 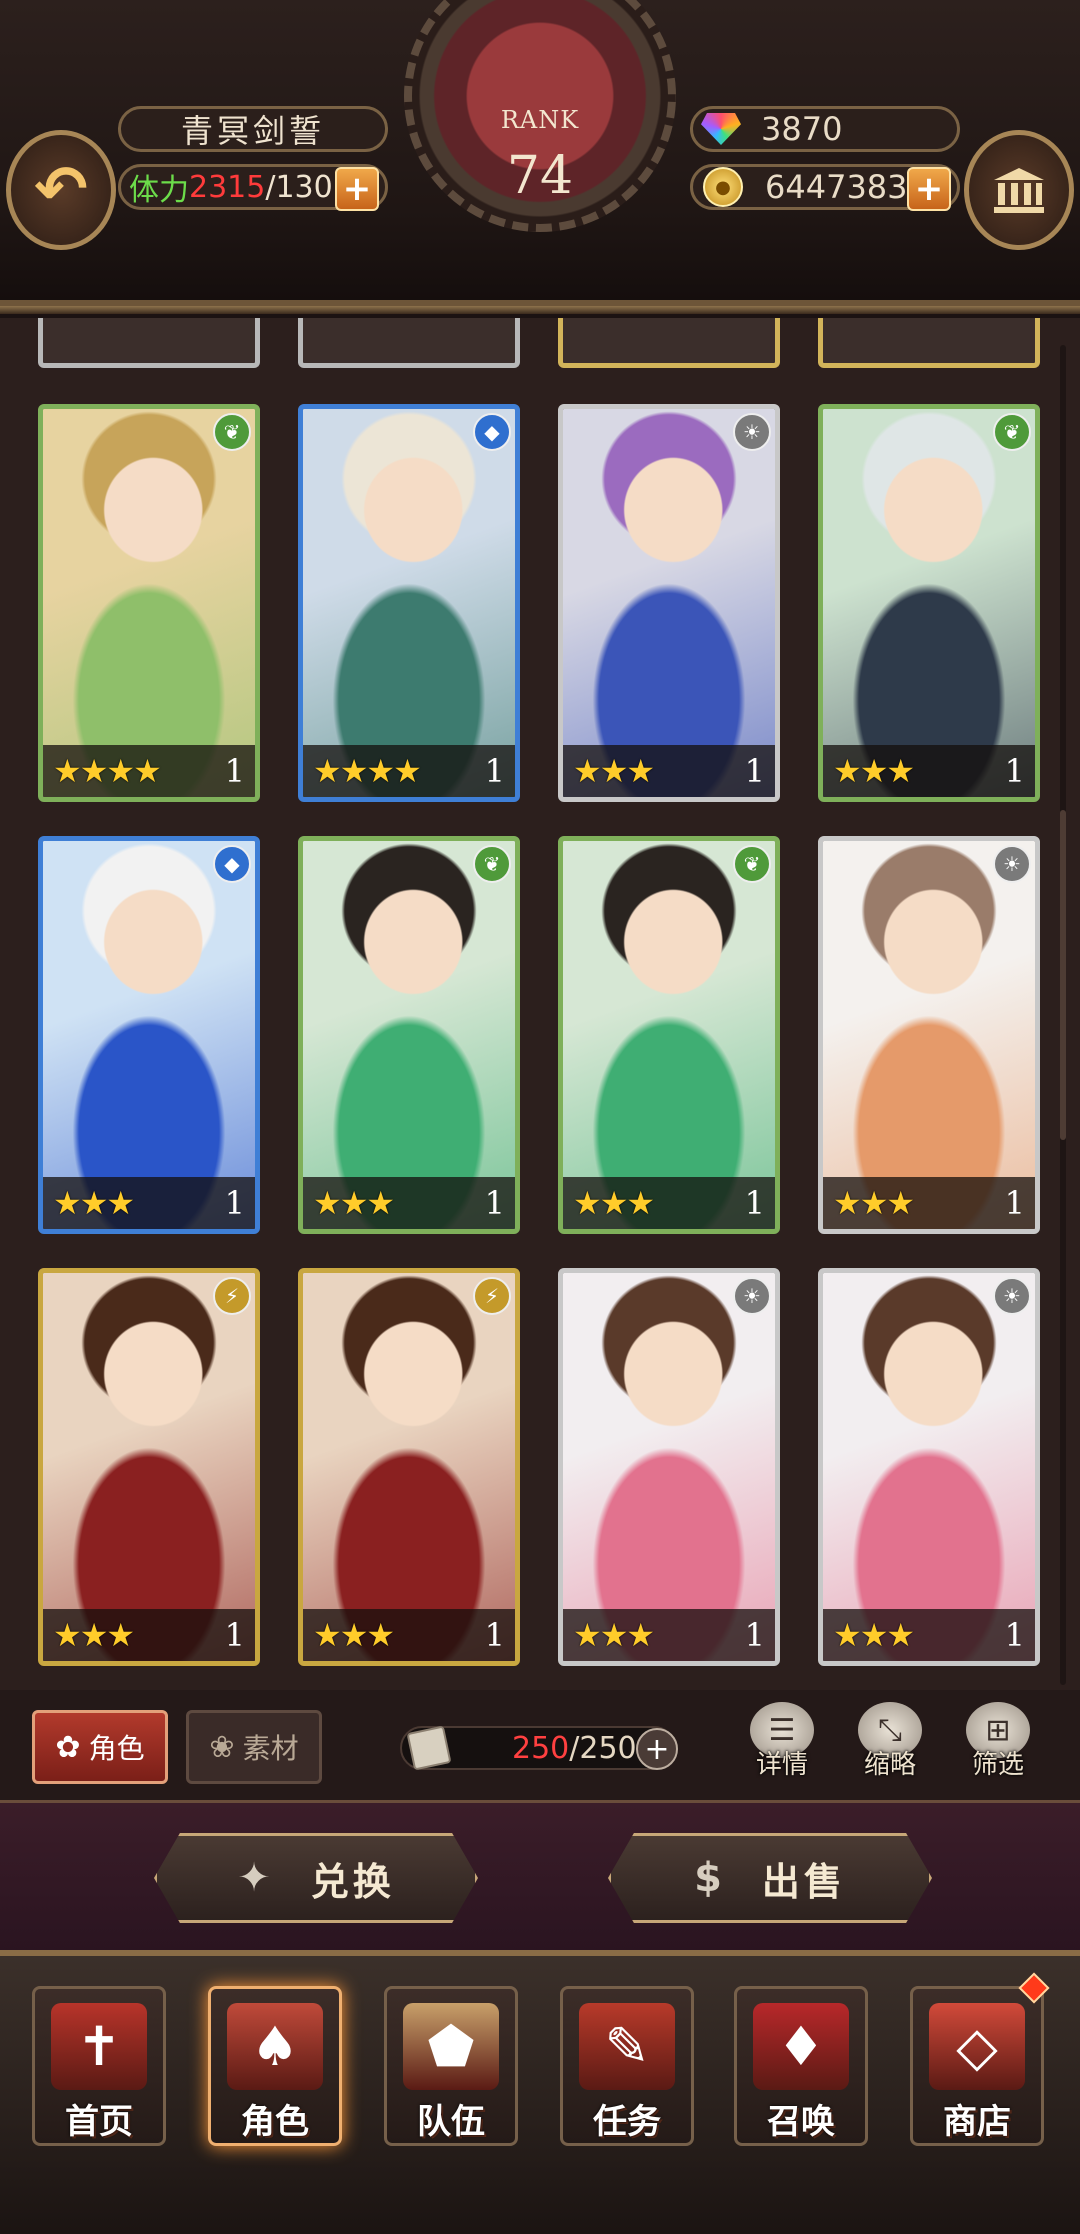 I want to click on water-element-icon: ◆, so click(x=232, y=864).